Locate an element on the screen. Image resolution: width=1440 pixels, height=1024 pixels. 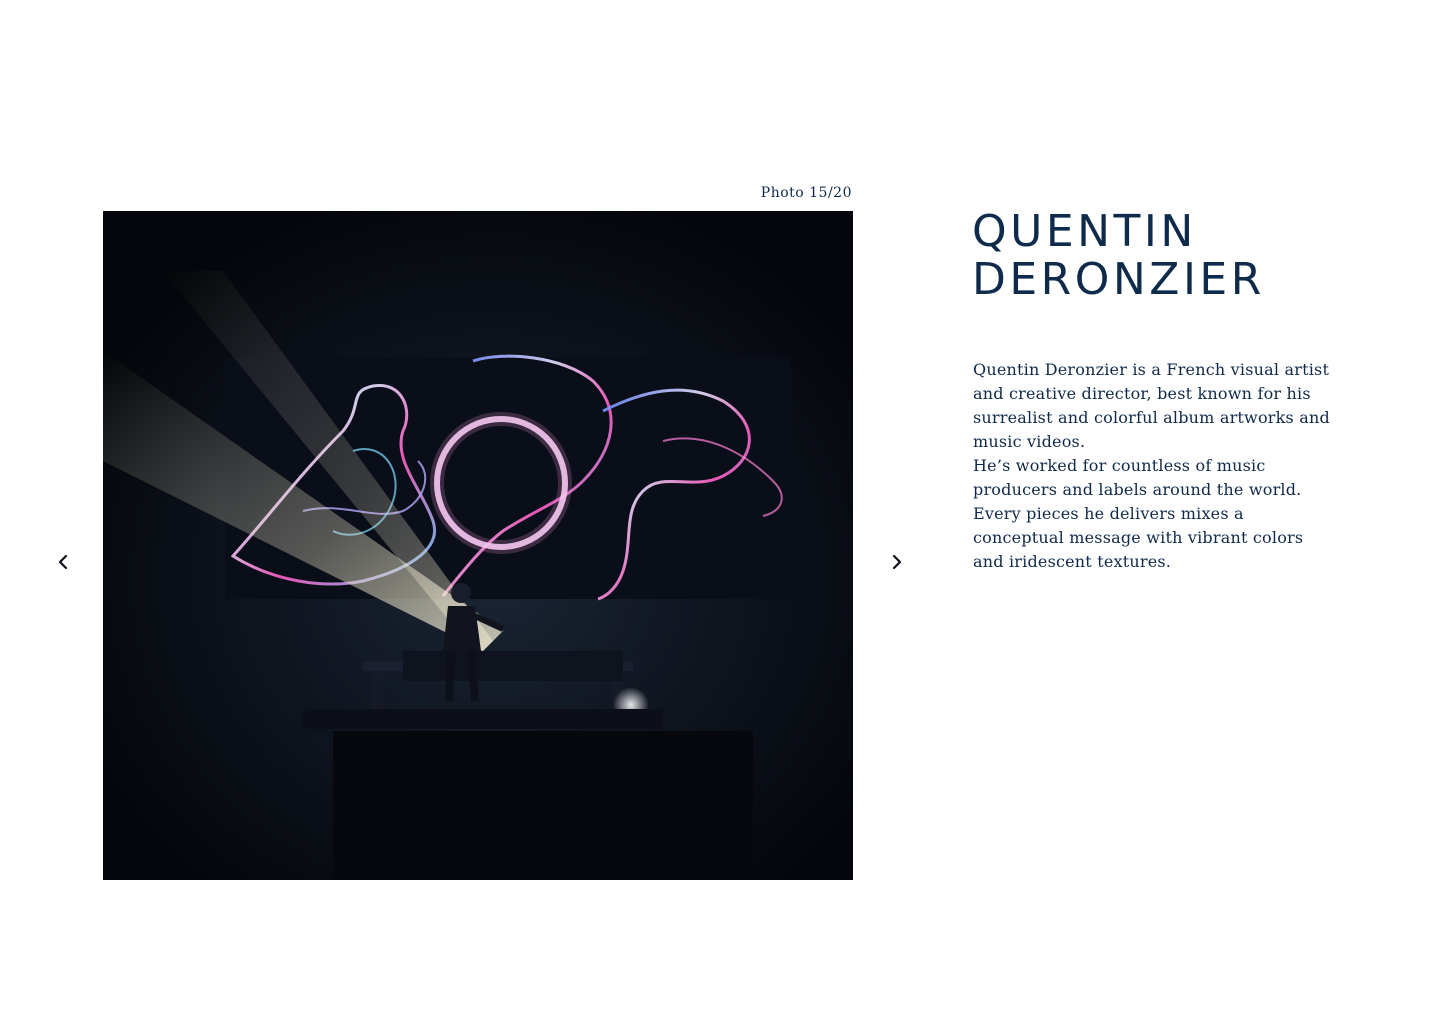
chevron-left-icon is located at coordinates (63, 562).